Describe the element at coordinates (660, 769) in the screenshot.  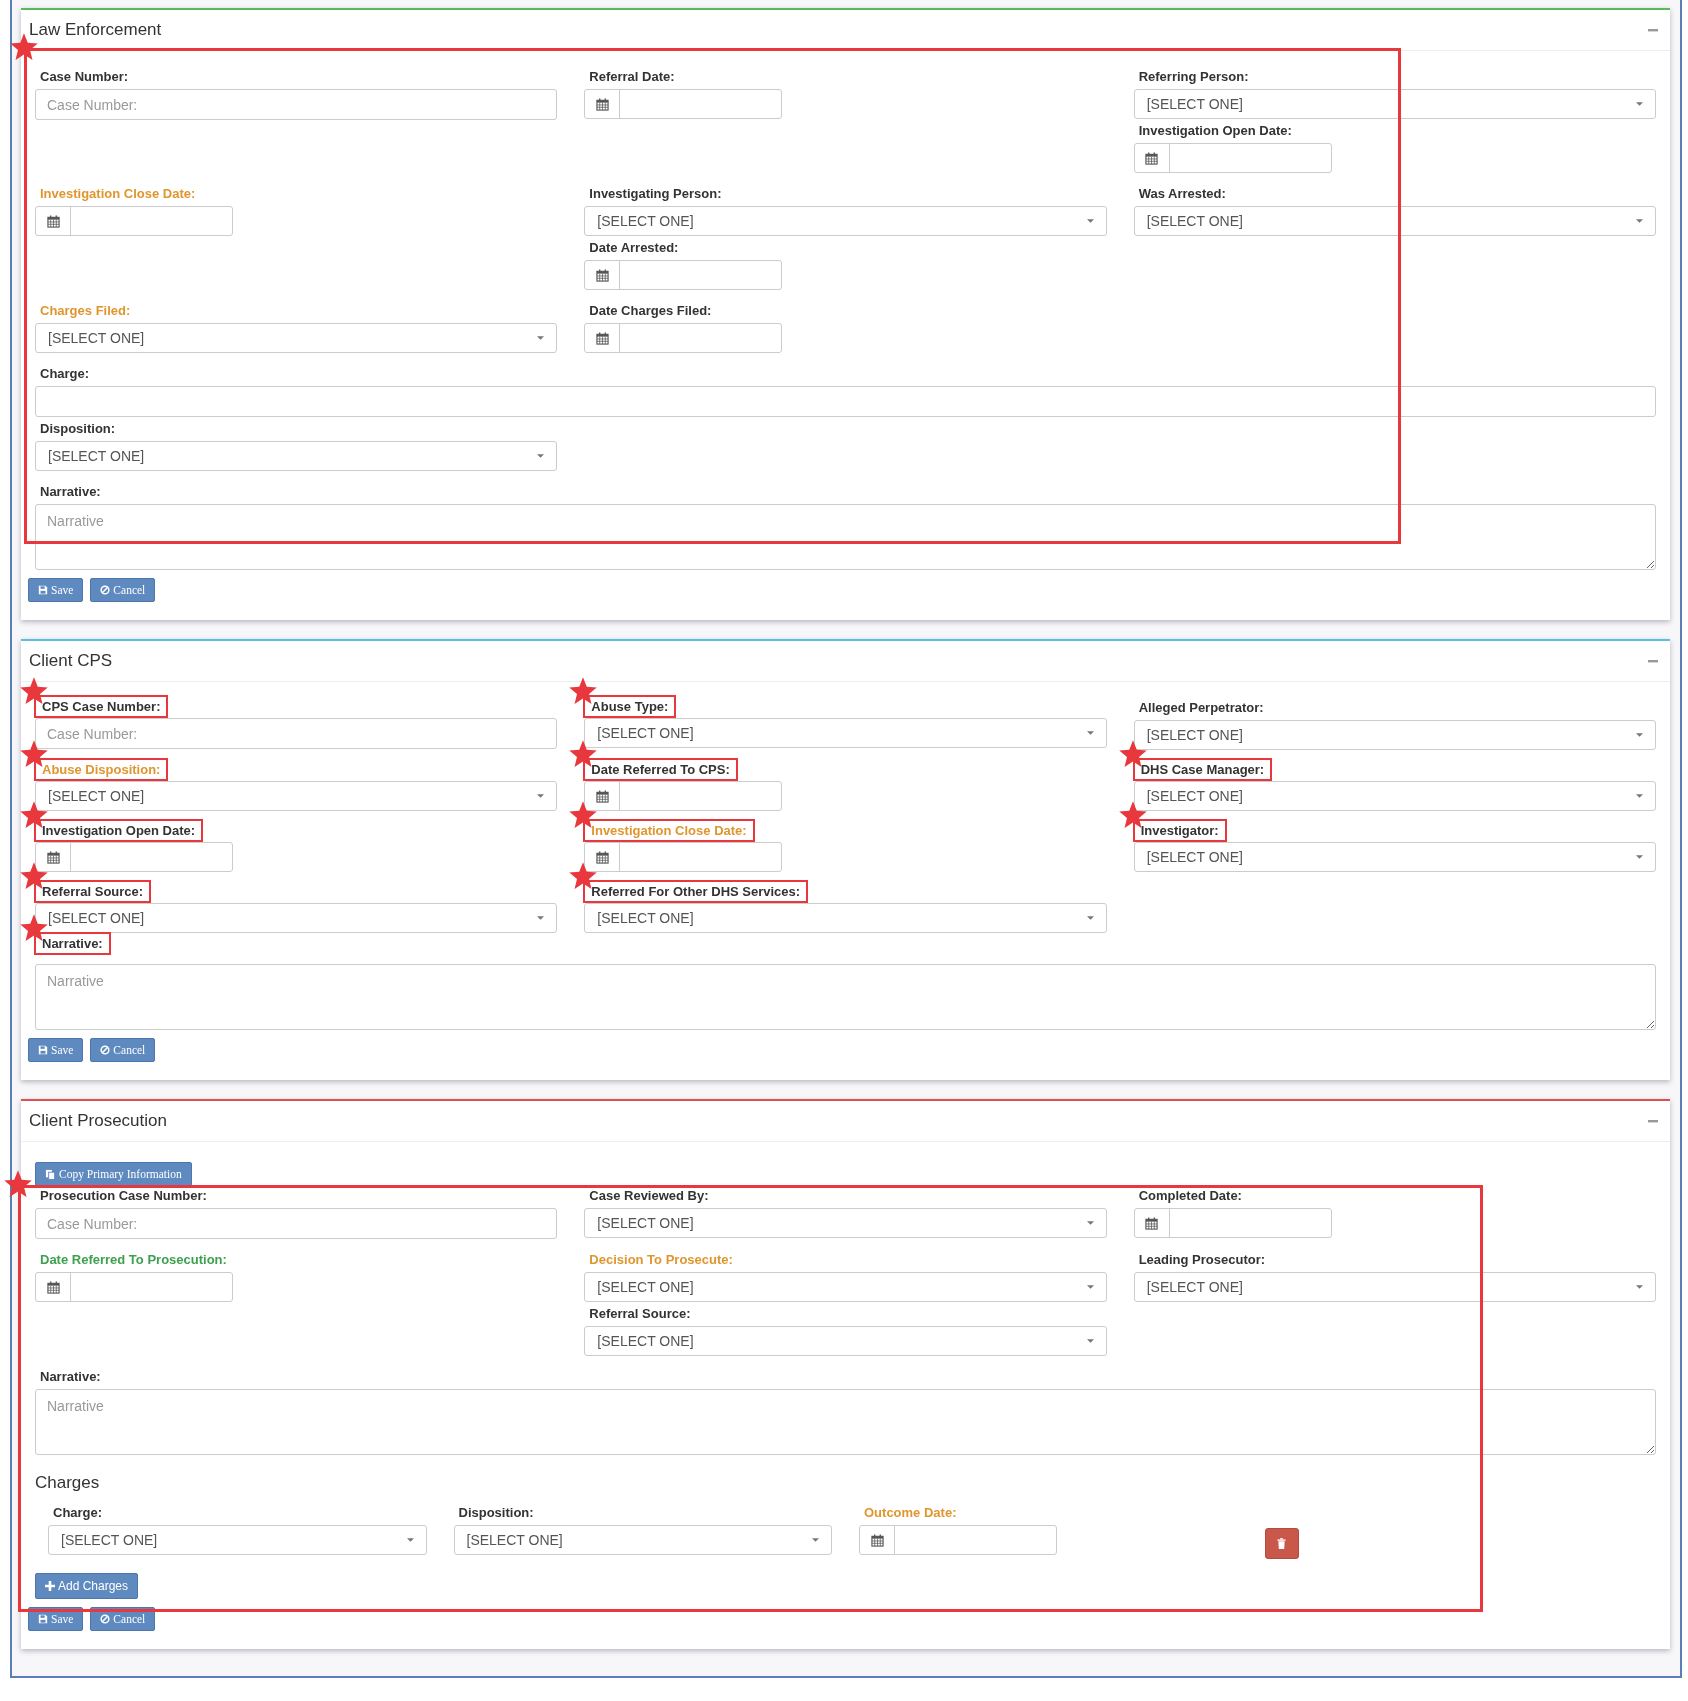
I see `field-label: Date Referred To CPS:` at that location.